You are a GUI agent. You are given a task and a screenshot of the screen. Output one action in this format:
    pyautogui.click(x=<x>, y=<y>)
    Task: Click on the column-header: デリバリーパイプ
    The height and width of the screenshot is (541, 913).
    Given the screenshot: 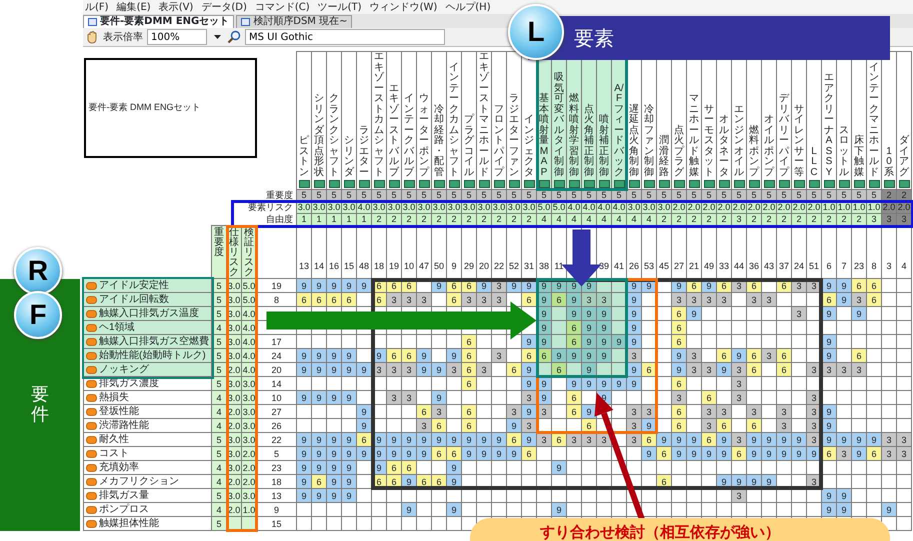 What is the action you would take?
    pyautogui.click(x=784, y=136)
    